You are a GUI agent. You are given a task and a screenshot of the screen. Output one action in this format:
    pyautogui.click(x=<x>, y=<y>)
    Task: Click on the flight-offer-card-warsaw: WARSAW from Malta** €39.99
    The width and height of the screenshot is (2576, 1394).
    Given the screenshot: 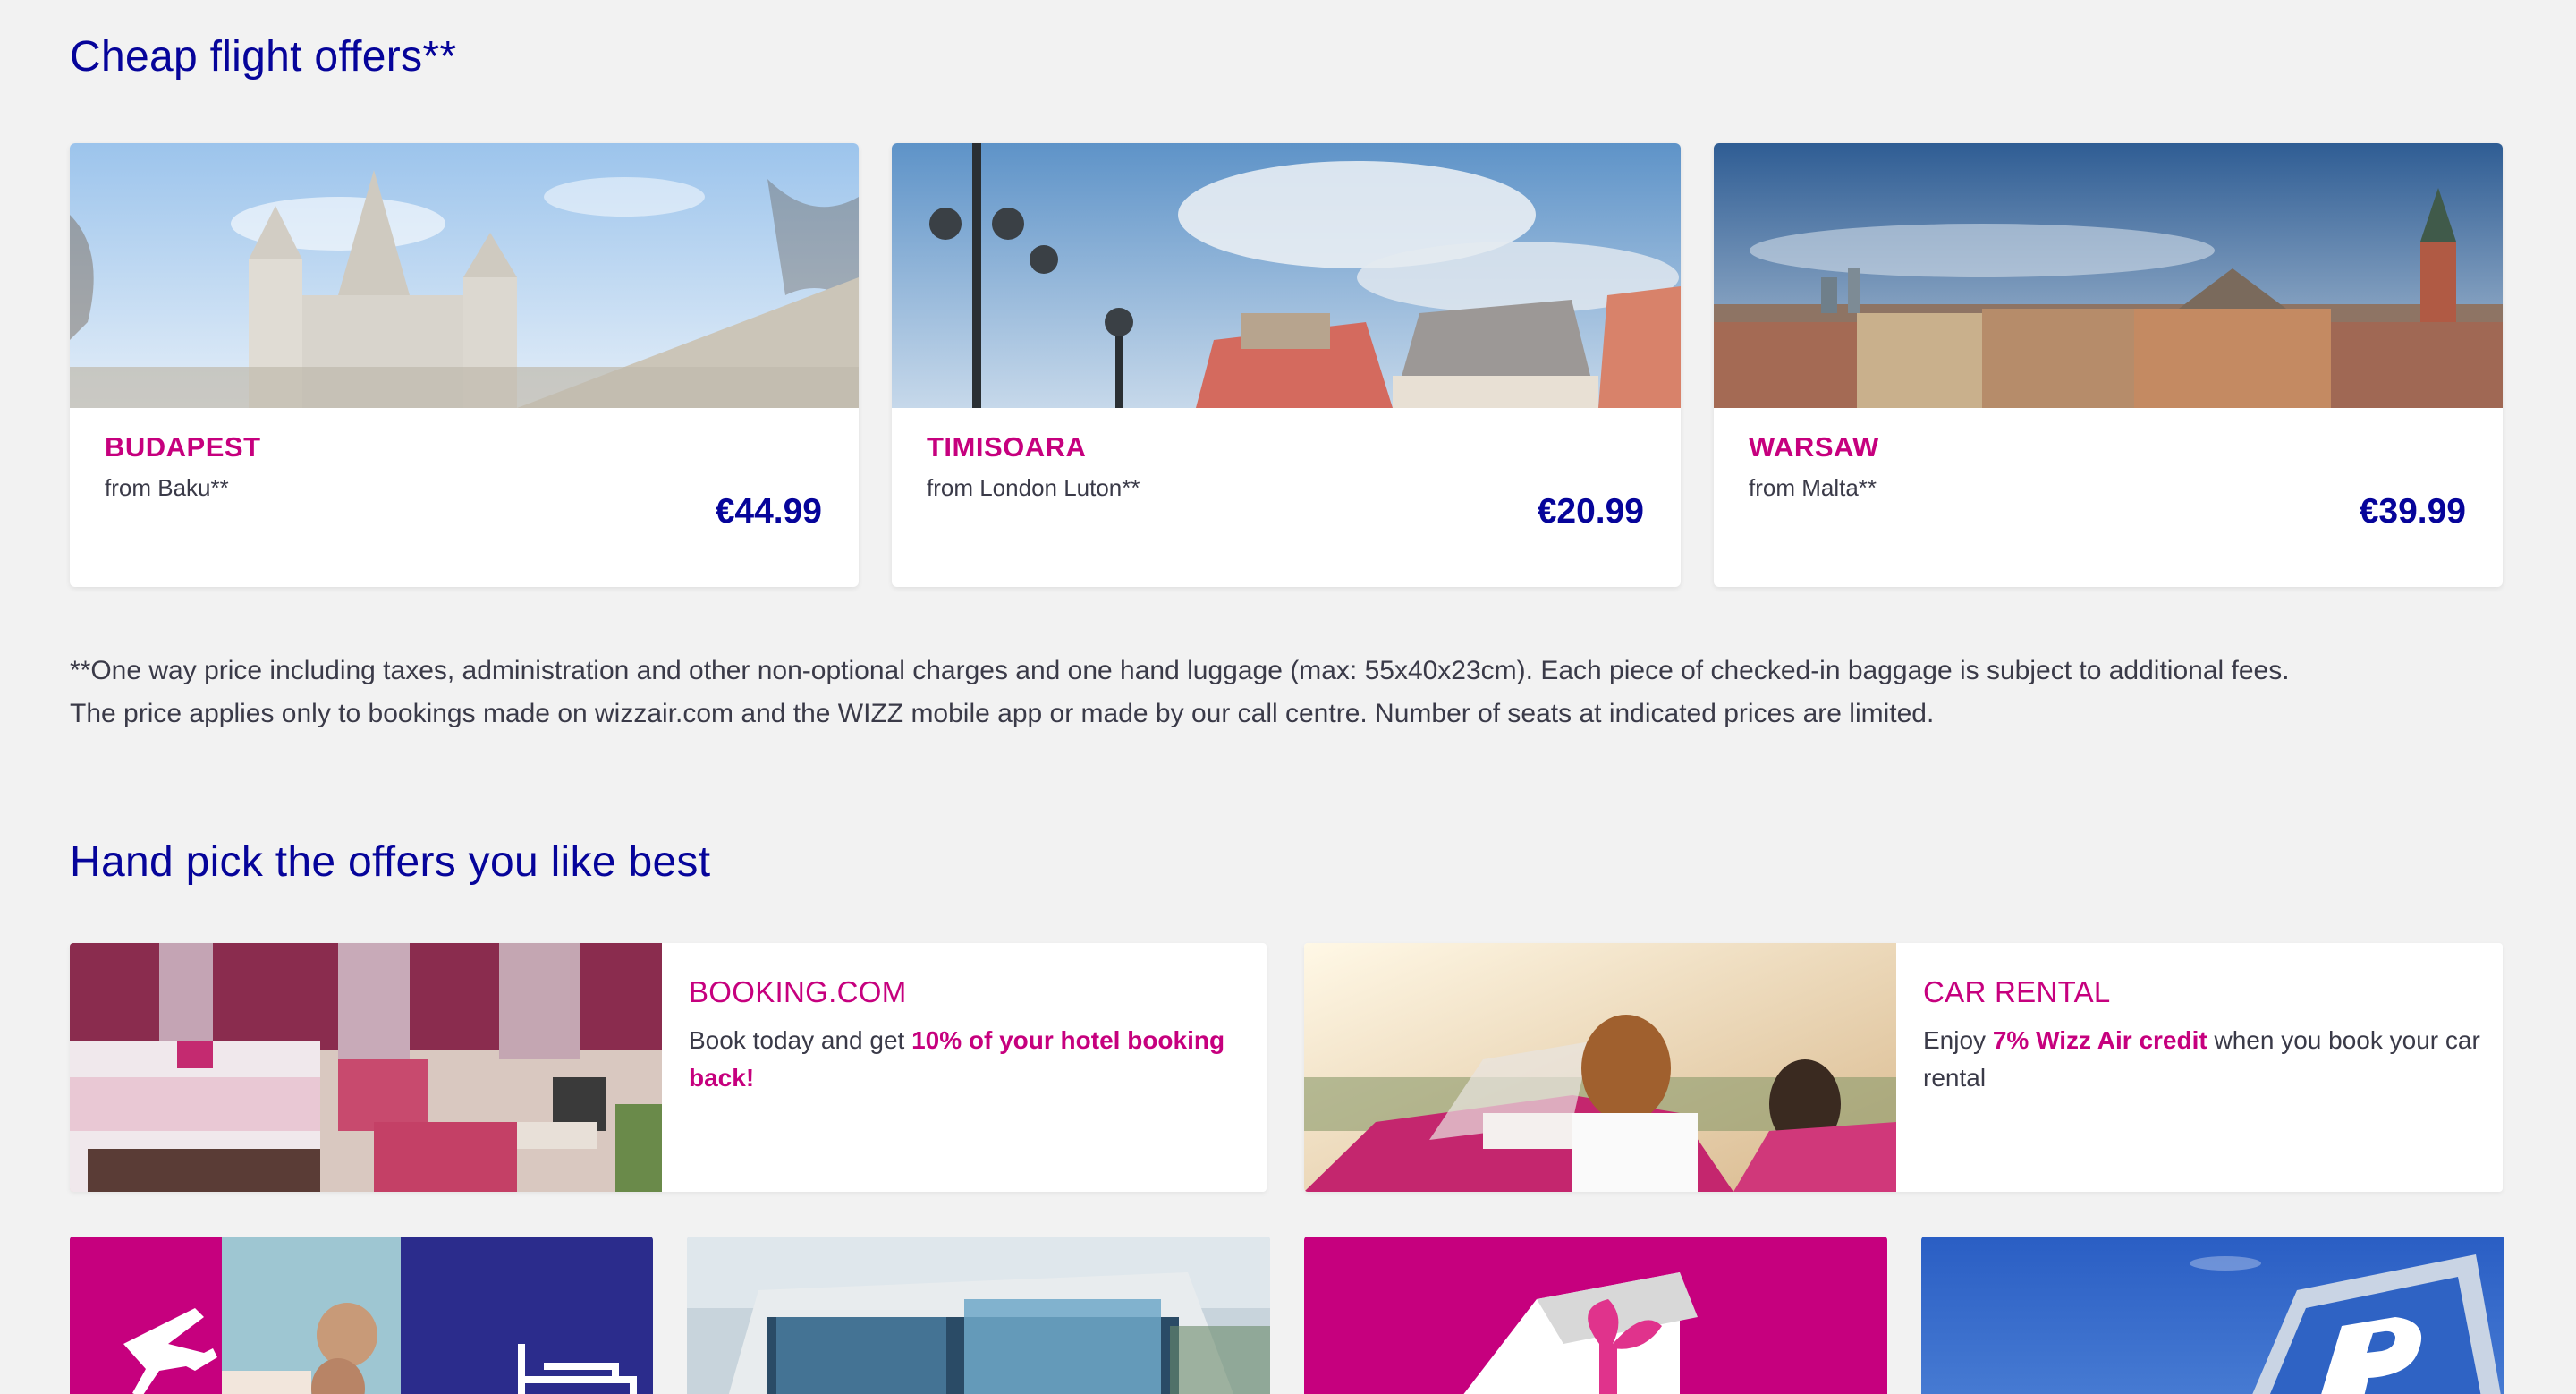 What is the action you would take?
    pyautogui.click(x=2108, y=365)
    